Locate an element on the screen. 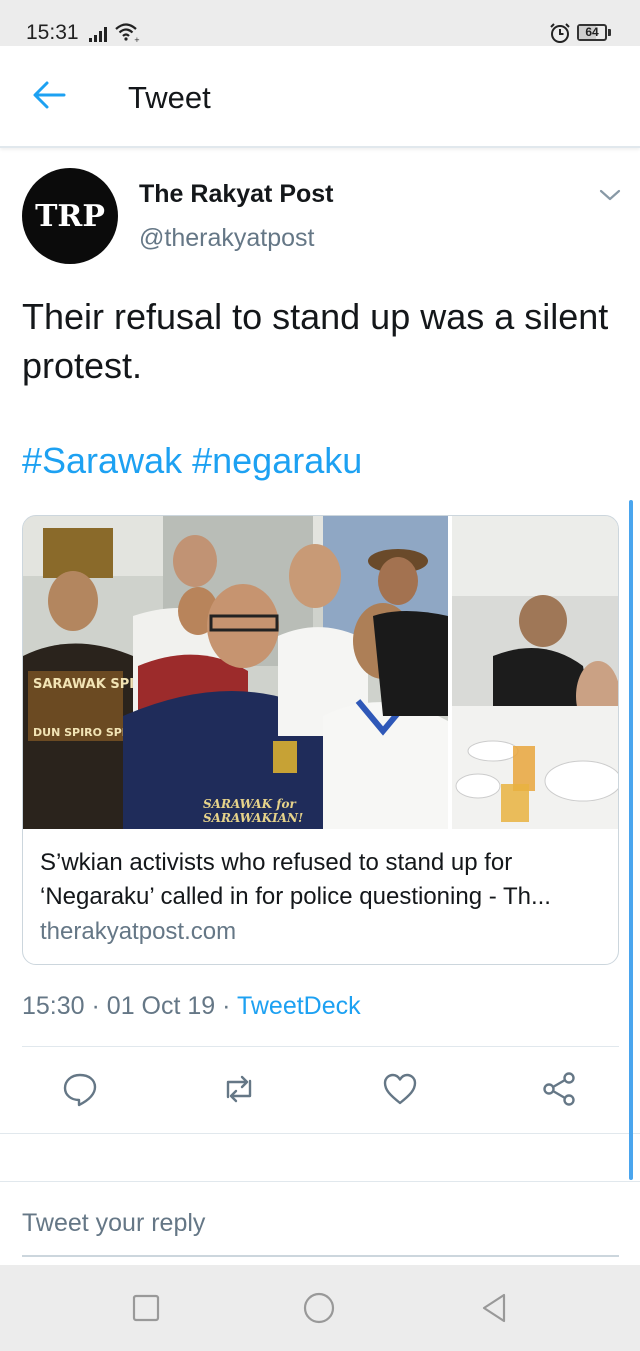 Image resolution: width=640 pixels, height=1351 pixels. page-title: Tweet is located at coordinates (169, 97).